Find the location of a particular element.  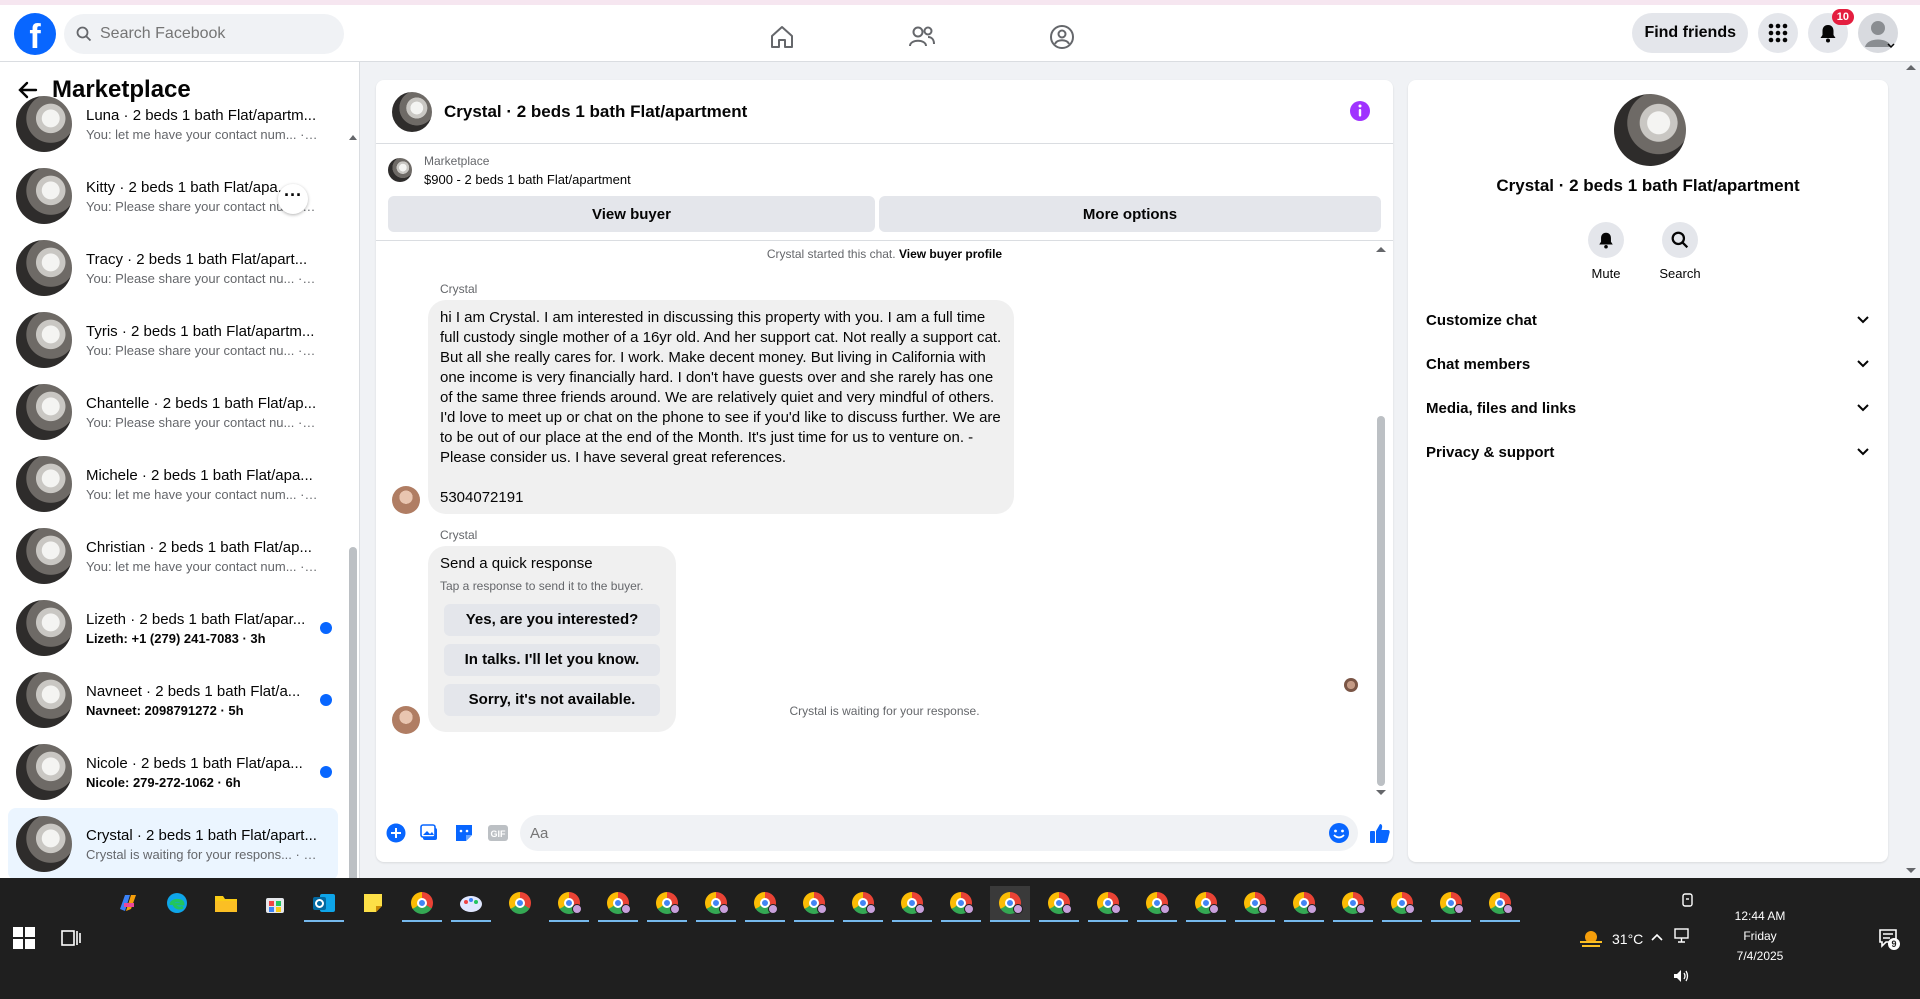

message-input-box is located at coordinates (939, 833).